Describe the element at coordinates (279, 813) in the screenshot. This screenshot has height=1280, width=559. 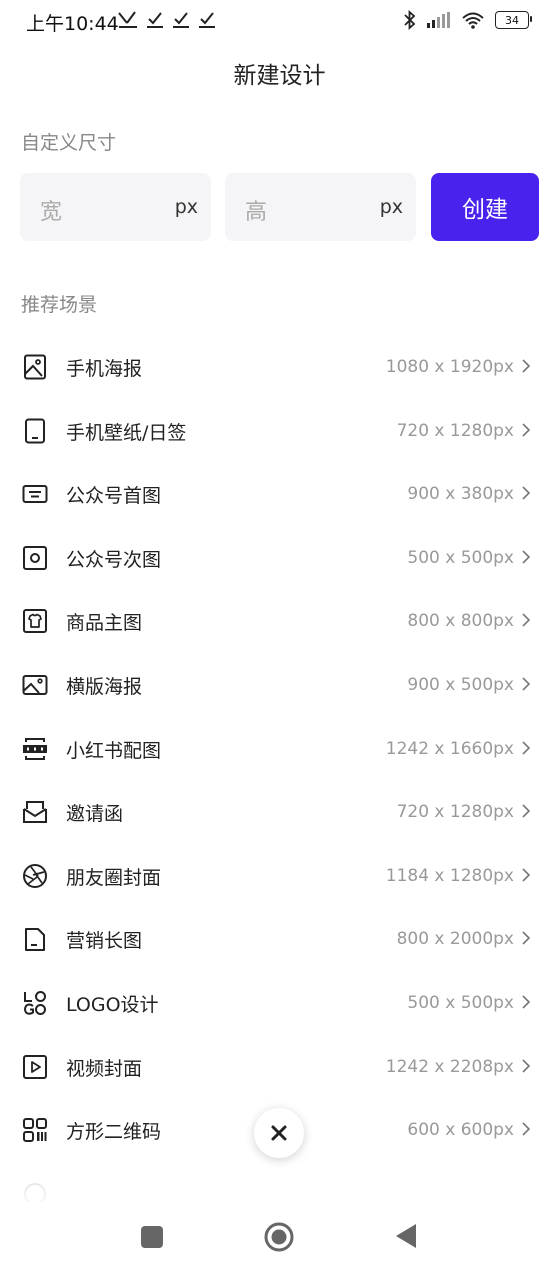
I see `scene-item-invitation: 邀请函 720 x 1280px` at that location.